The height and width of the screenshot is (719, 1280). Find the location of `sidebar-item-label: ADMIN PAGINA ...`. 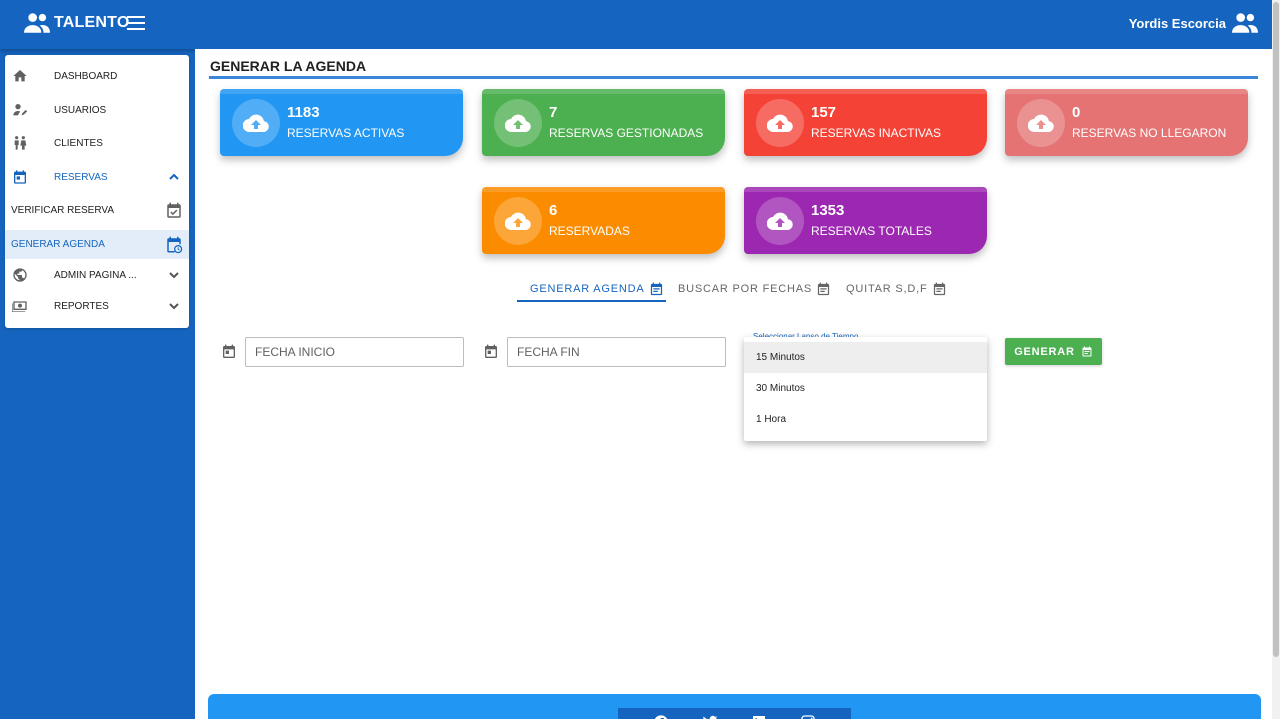

sidebar-item-label: ADMIN PAGINA ... is located at coordinates (95, 275).